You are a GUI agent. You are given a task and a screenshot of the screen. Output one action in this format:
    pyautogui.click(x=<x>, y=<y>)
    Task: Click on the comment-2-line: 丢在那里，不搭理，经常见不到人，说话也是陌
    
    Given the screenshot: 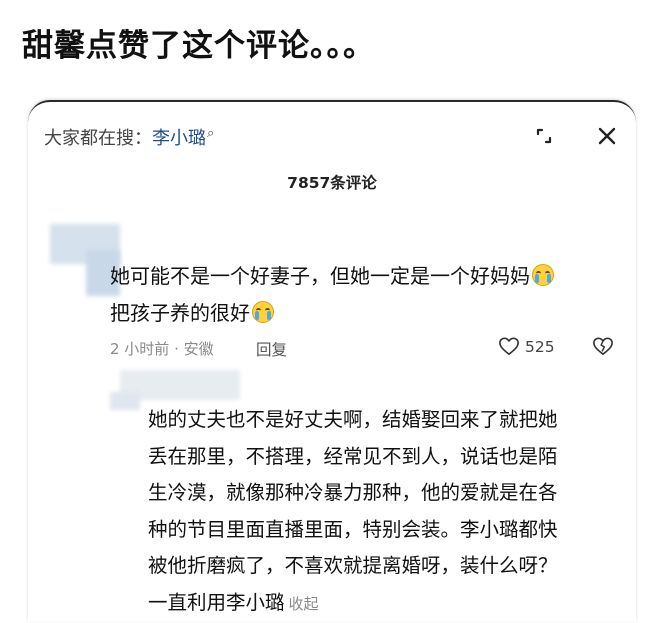 What is the action you would take?
    pyautogui.click(x=353, y=456)
    